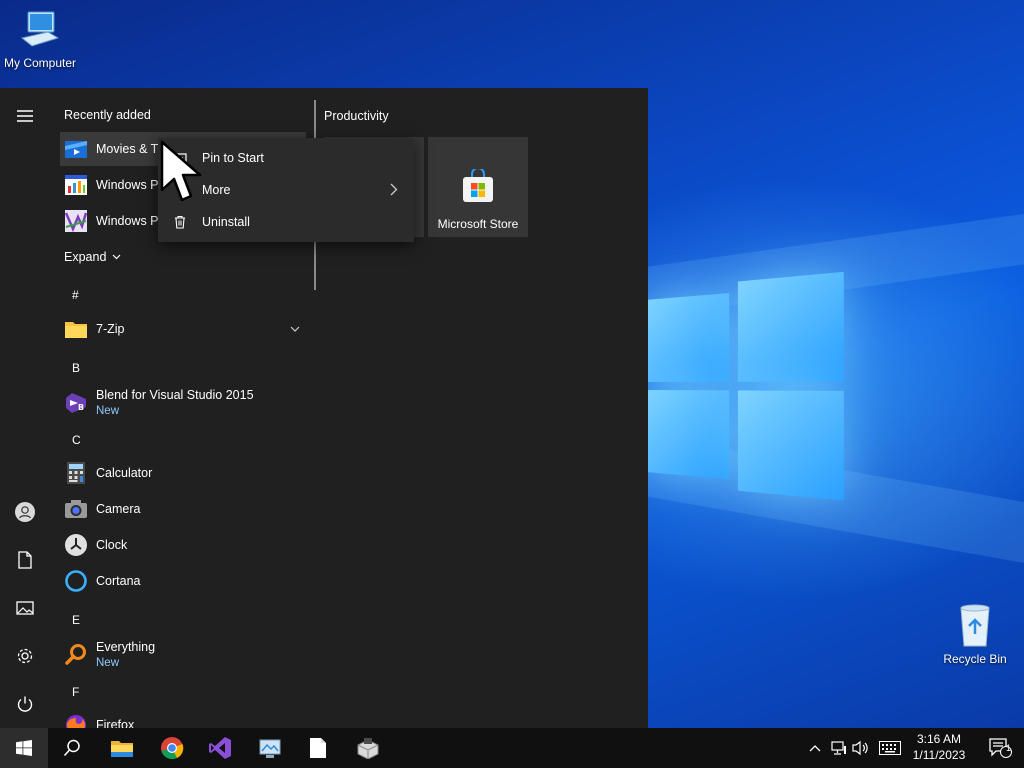 The width and height of the screenshot is (1024, 768). Describe the element at coordinates (183, 329) in the screenshot. I see `app-item-7zip: 7-Zip` at that location.